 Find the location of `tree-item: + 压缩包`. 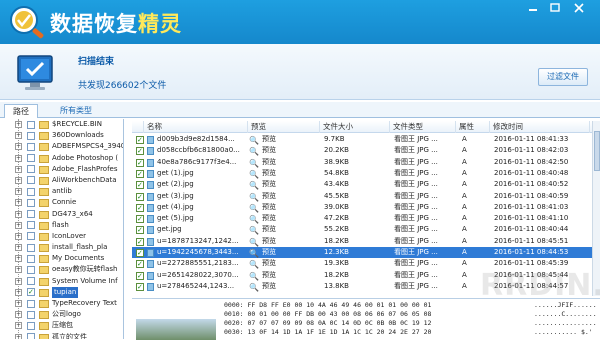

tree-item: + 压缩包 is located at coordinates (61, 325).